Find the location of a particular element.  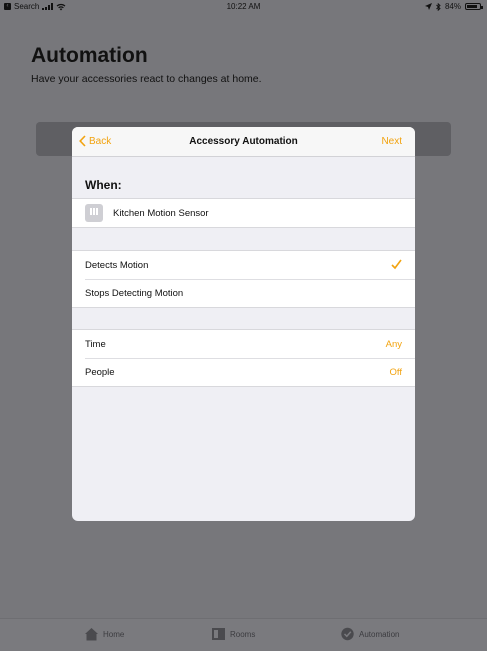

condition-row-people: People Off is located at coordinates (243, 372).